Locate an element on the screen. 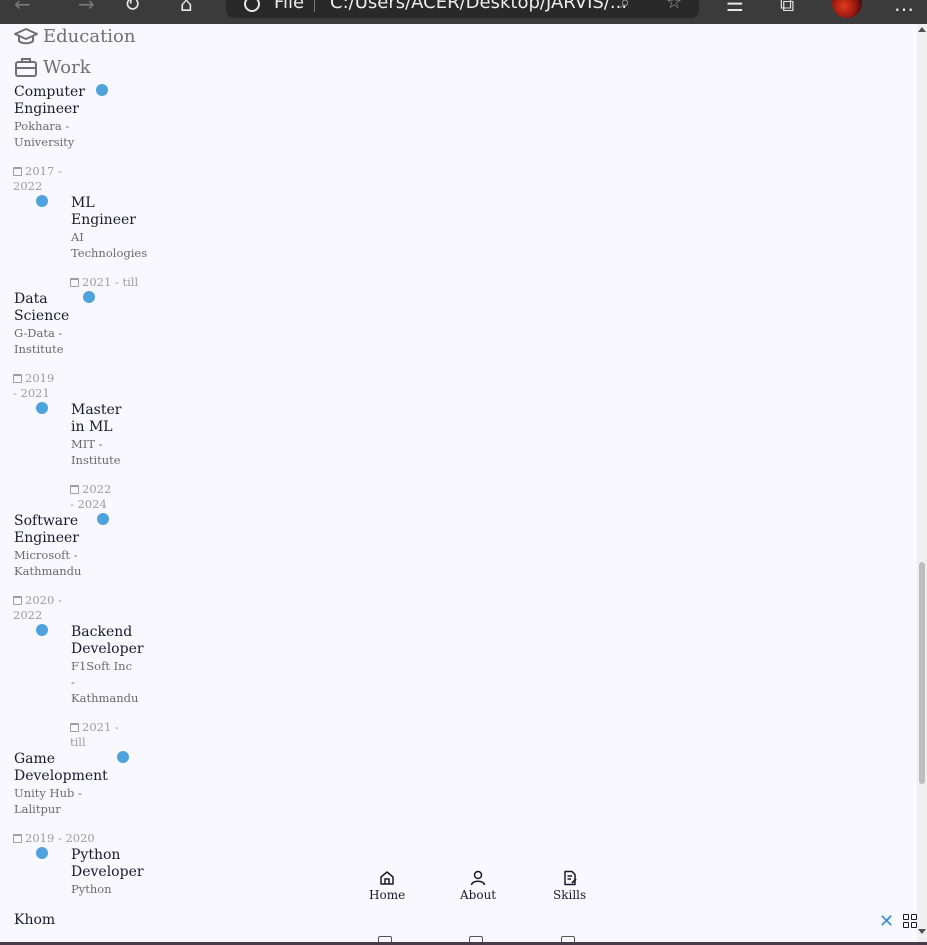 Image resolution: width=927 pixels, height=945 pixels. timeline-date-text: 2019 is located at coordinates (40, 378).